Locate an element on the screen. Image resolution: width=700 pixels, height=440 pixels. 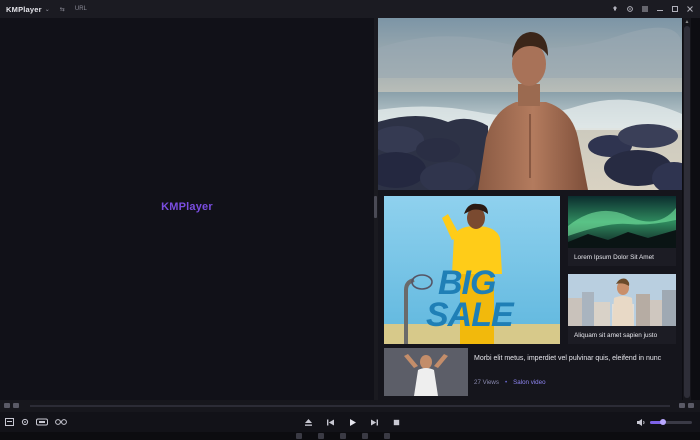
restore-icon is located at coordinates (675, 9).